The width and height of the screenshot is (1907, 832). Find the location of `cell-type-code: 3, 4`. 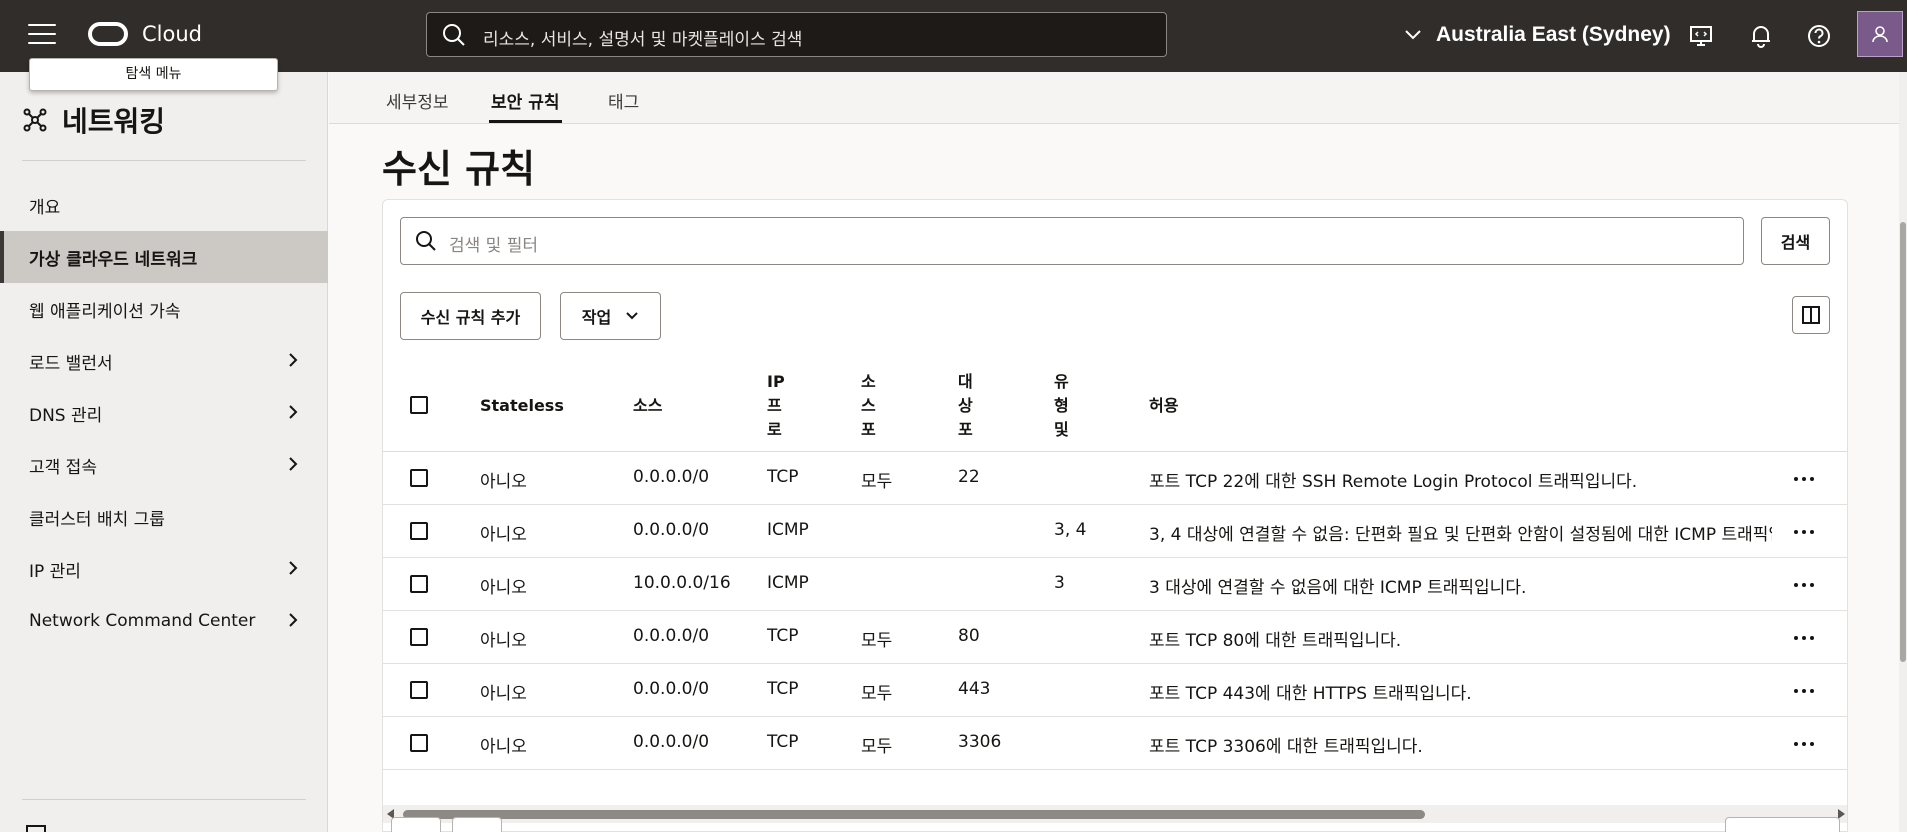

cell-type-code: 3, 4 is located at coordinates (1070, 530).